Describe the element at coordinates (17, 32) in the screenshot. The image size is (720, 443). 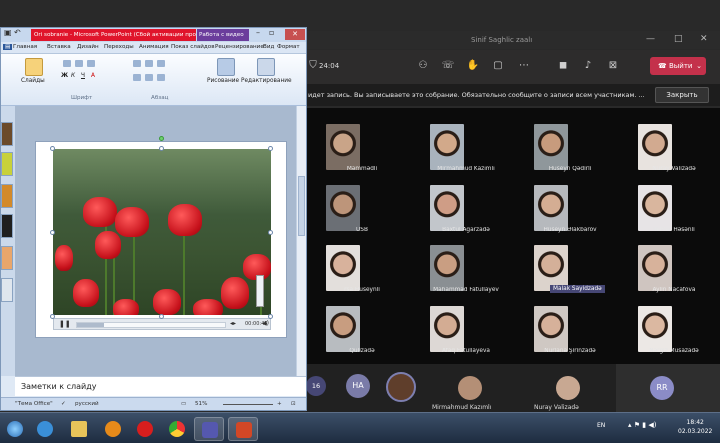
I see `undo-icon: ↶` at that location.